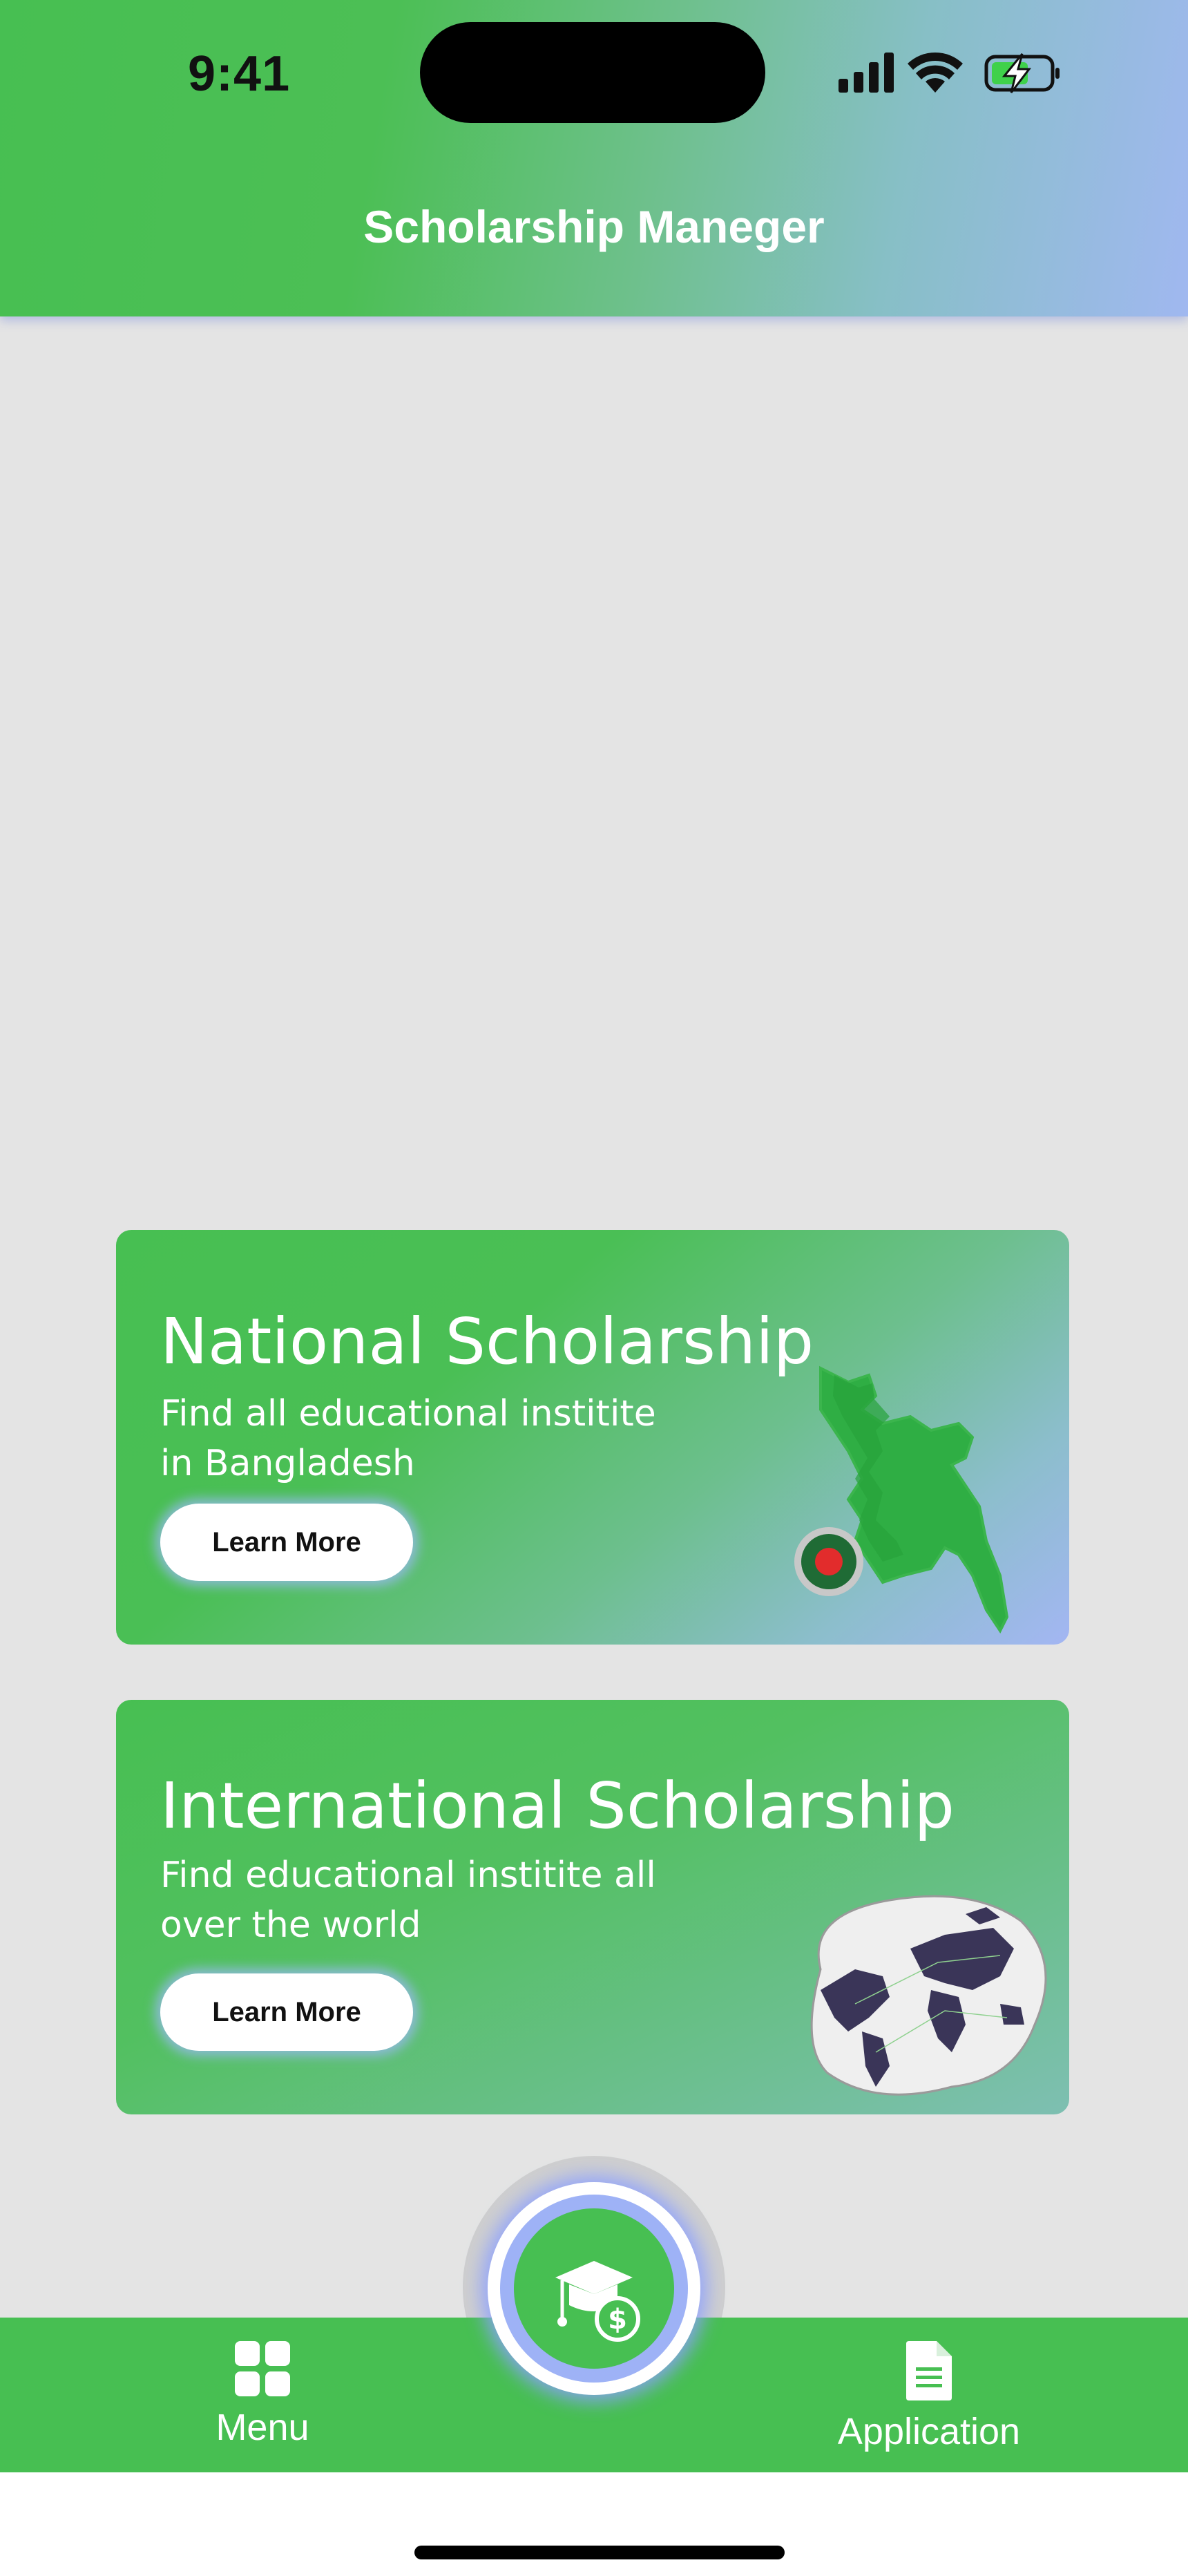  I want to click on grid-icon, so click(262, 2368).